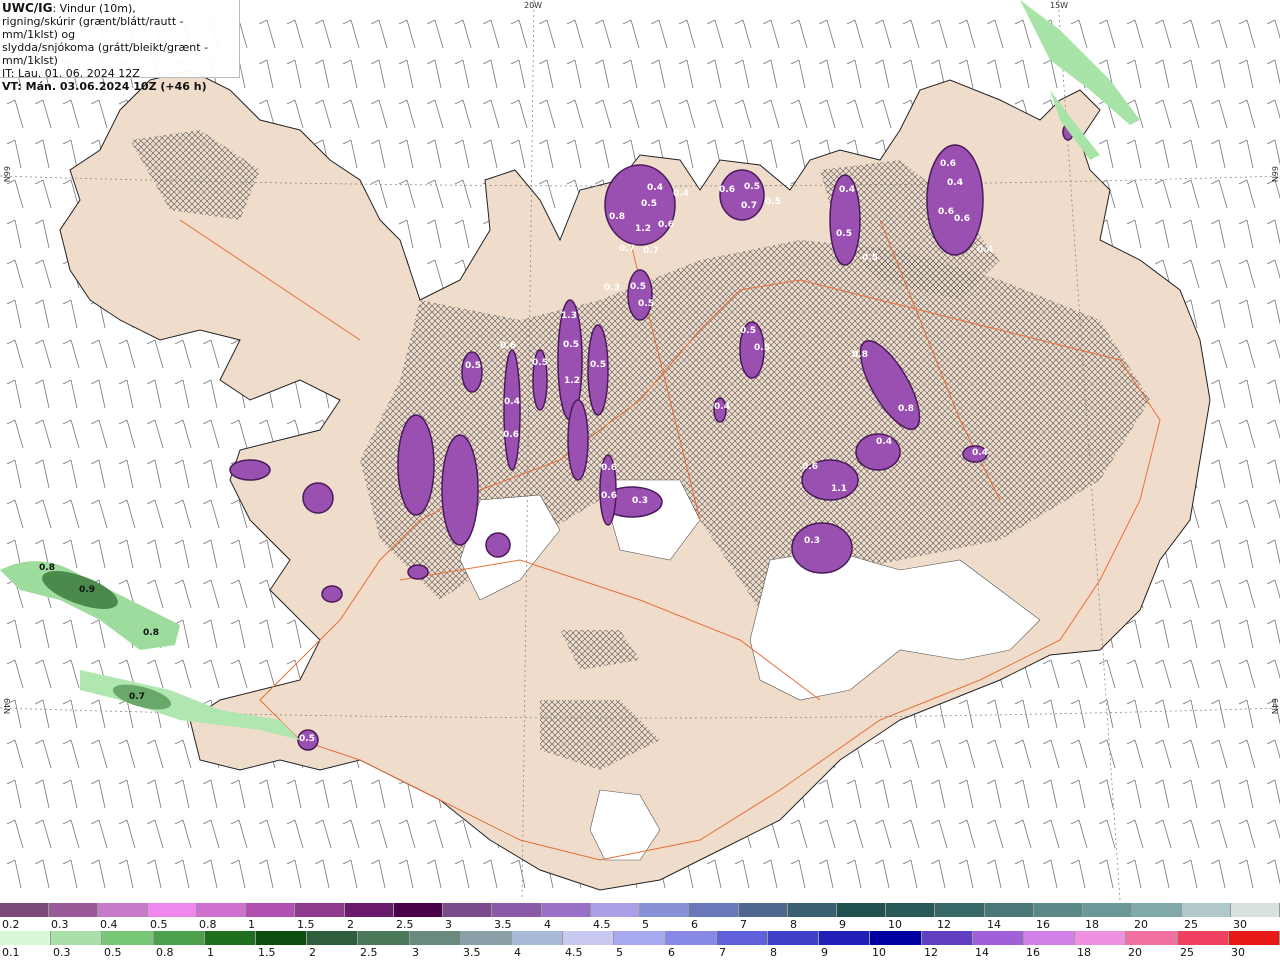  What do you see at coordinates (11, 952) in the screenshot?
I see `legend-label: 0.1` at bounding box center [11, 952].